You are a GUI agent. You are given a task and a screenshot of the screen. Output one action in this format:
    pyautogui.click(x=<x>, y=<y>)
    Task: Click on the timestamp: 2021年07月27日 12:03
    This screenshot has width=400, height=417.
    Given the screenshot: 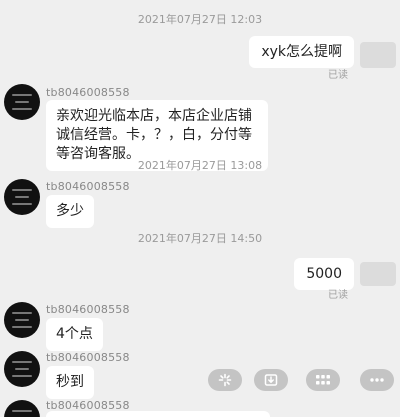 What is the action you would take?
    pyautogui.click(x=200, y=19)
    